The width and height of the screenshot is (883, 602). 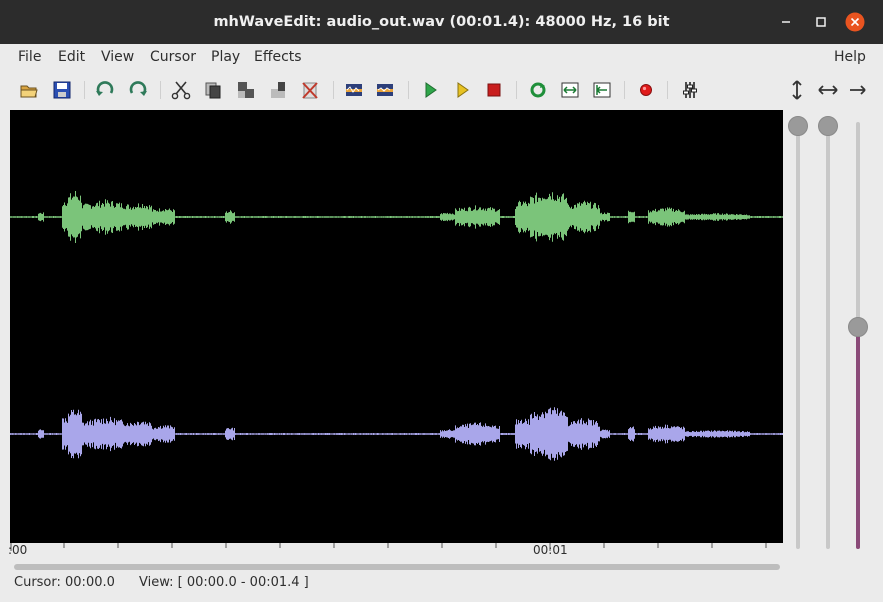 I want to click on time-ruler: :00 00:01, so click(x=395, y=553).